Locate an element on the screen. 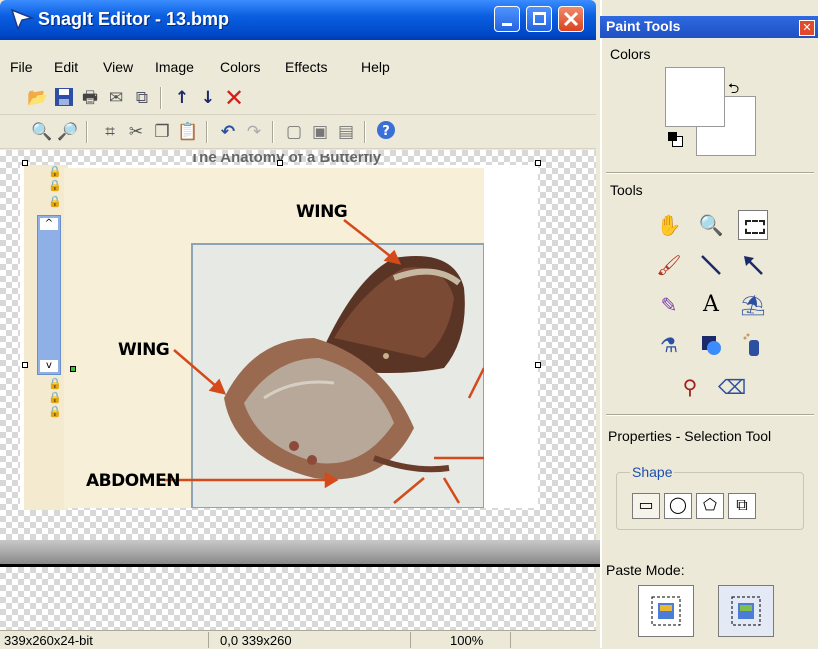  scroll-up-icon: ^ is located at coordinates (49, 224).